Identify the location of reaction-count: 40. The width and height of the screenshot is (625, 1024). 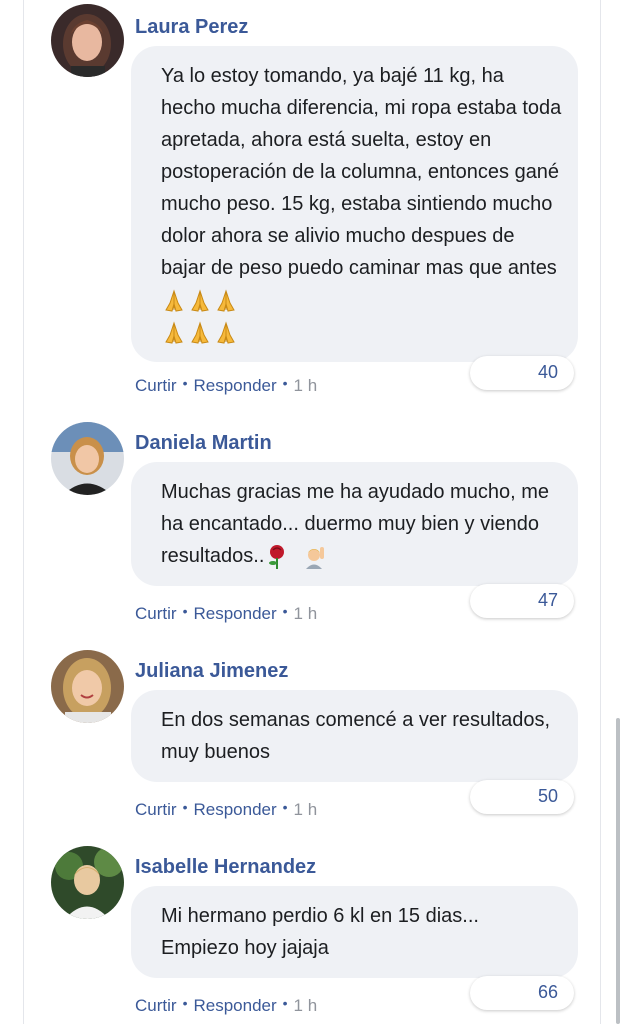
(547, 372).